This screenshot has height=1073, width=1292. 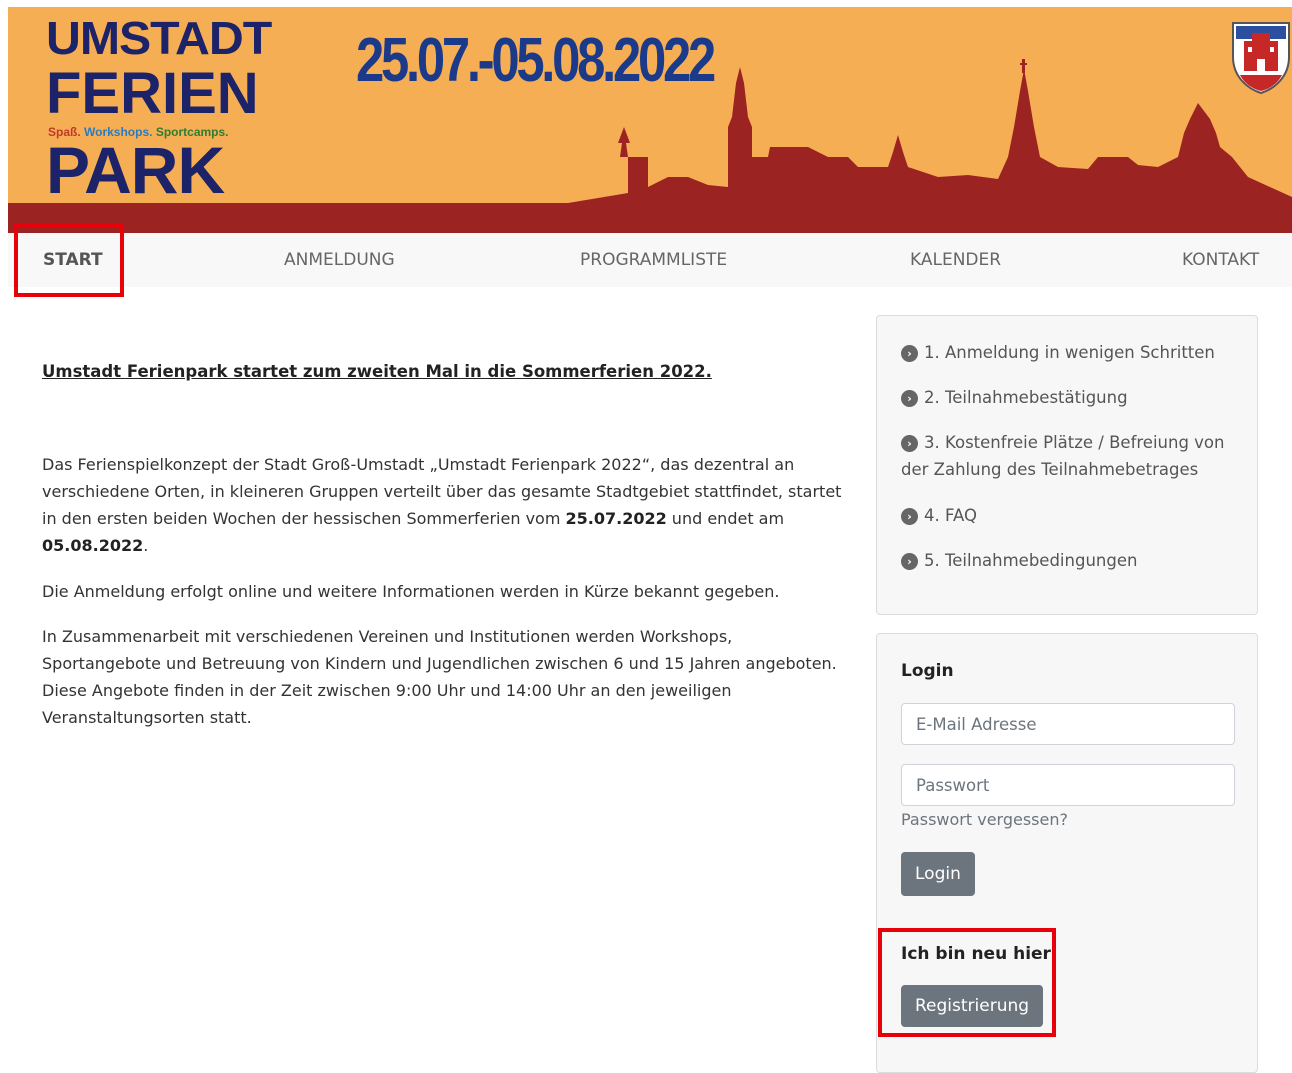 What do you see at coordinates (967, 982) in the screenshot?
I see `highlight-box-register` at bounding box center [967, 982].